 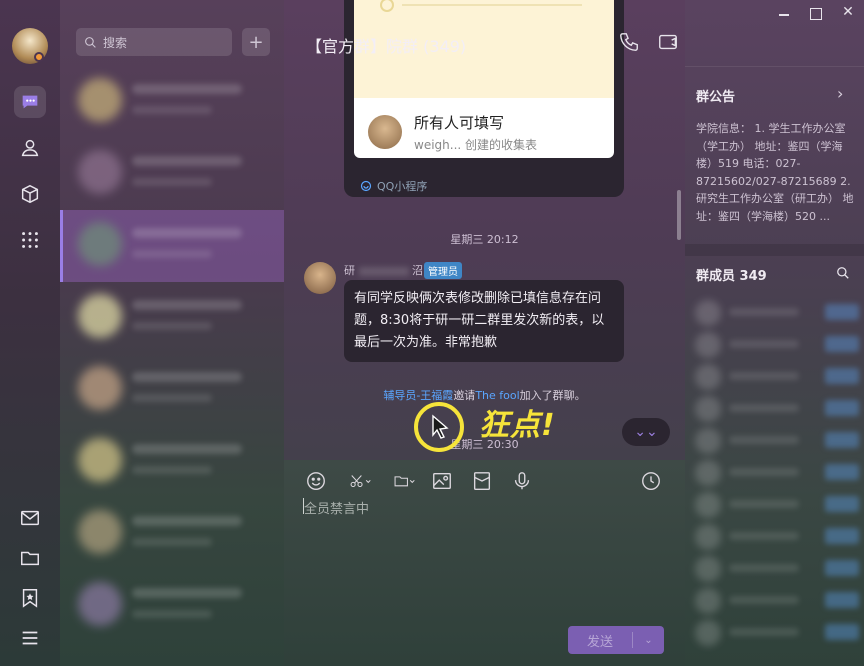 What do you see at coordinates (154, 42) in the screenshot?
I see `search-box: 搜索` at bounding box center [154, 42].